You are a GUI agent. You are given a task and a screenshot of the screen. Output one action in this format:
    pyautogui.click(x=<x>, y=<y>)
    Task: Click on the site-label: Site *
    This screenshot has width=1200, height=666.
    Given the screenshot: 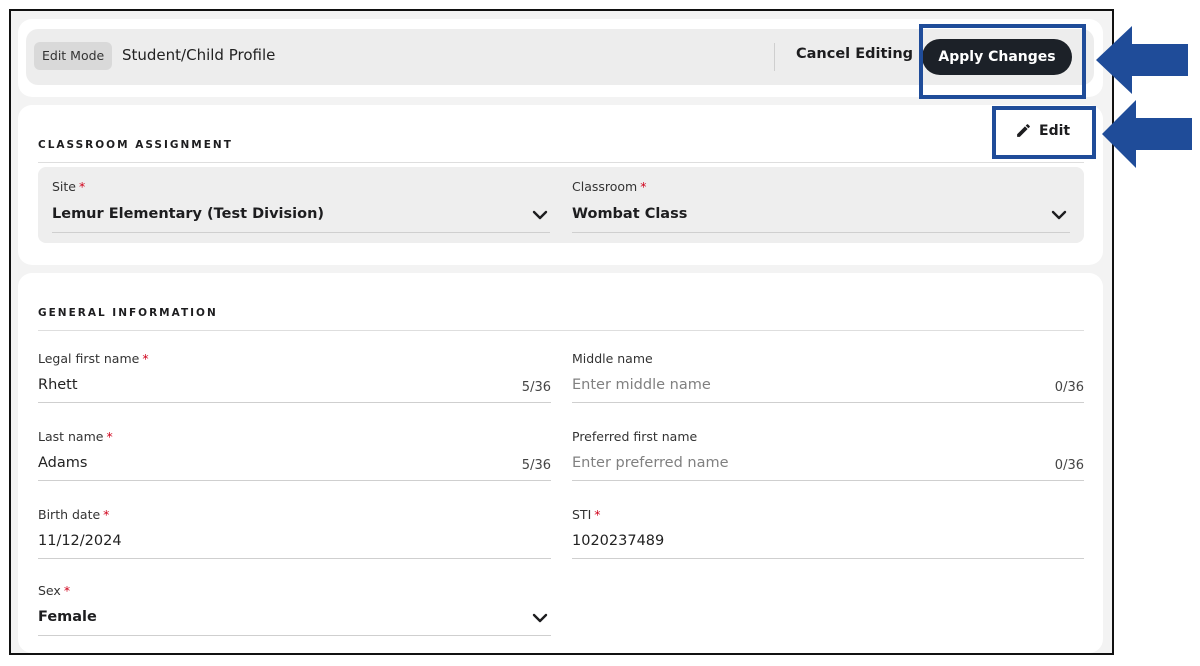 What is the action you would take?
    pyautogui.click(x=69, y=186)
    